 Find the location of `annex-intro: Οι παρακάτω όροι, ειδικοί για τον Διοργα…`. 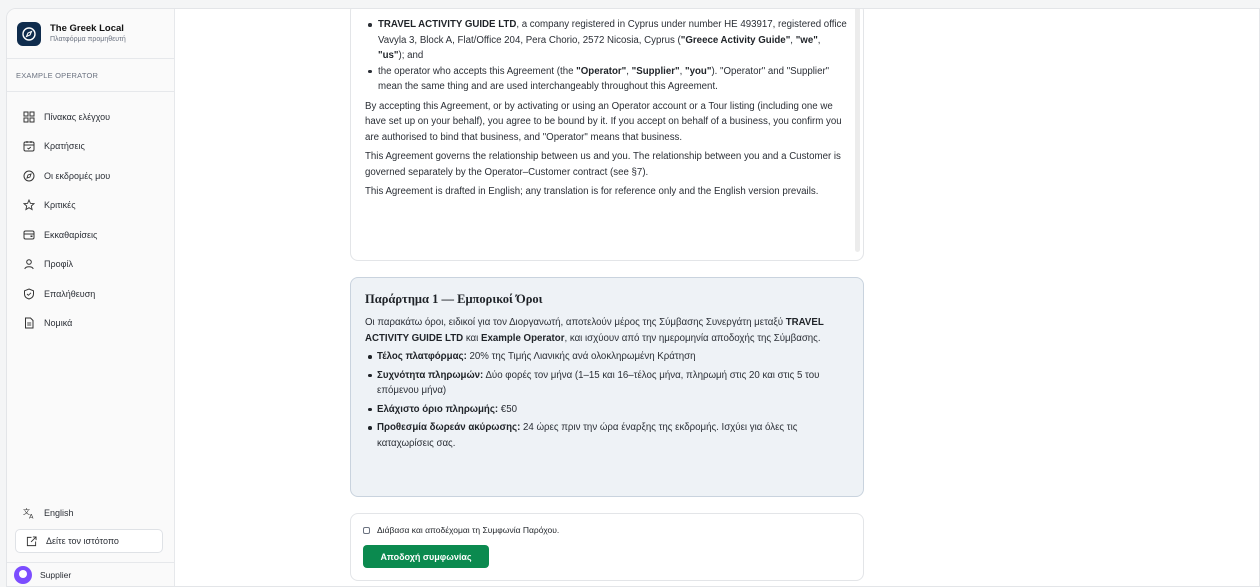

annex-intro: Οι παρακάτω όροι, ειδικοί για τον Διοργα… is located at coordinates (607, 330).